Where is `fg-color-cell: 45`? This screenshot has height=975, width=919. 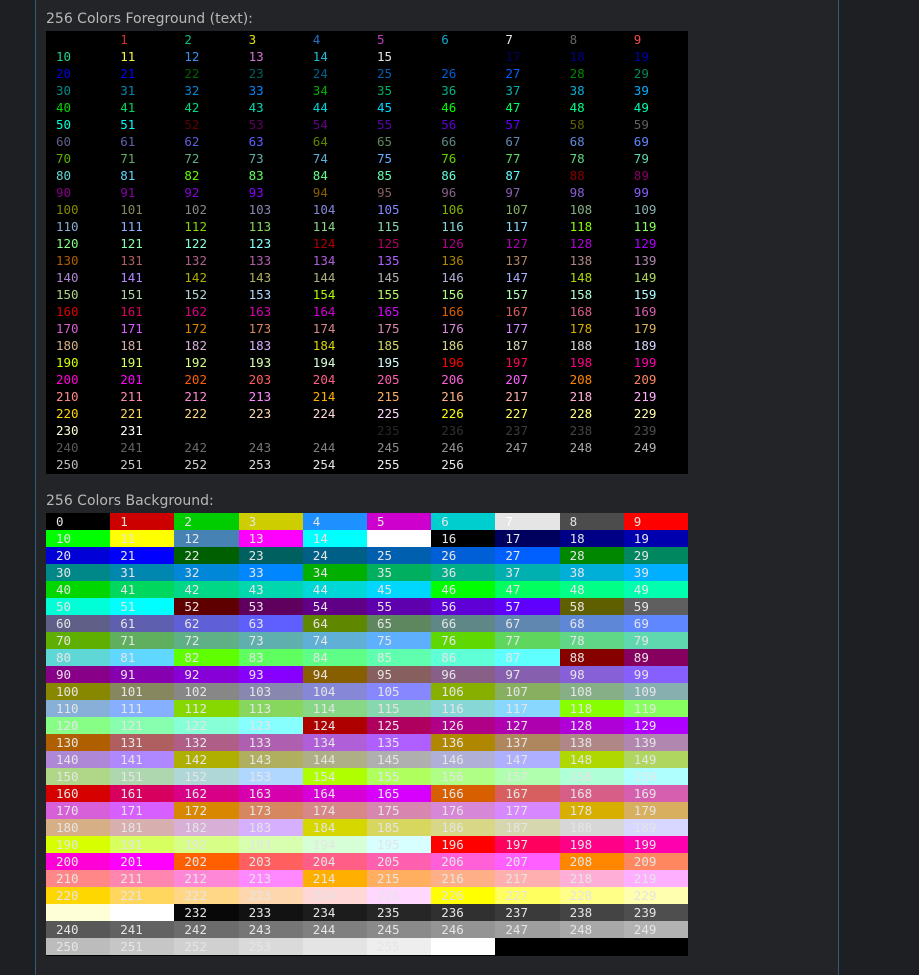 fg-color-cell: 45 is located at coordinates (385, 107).